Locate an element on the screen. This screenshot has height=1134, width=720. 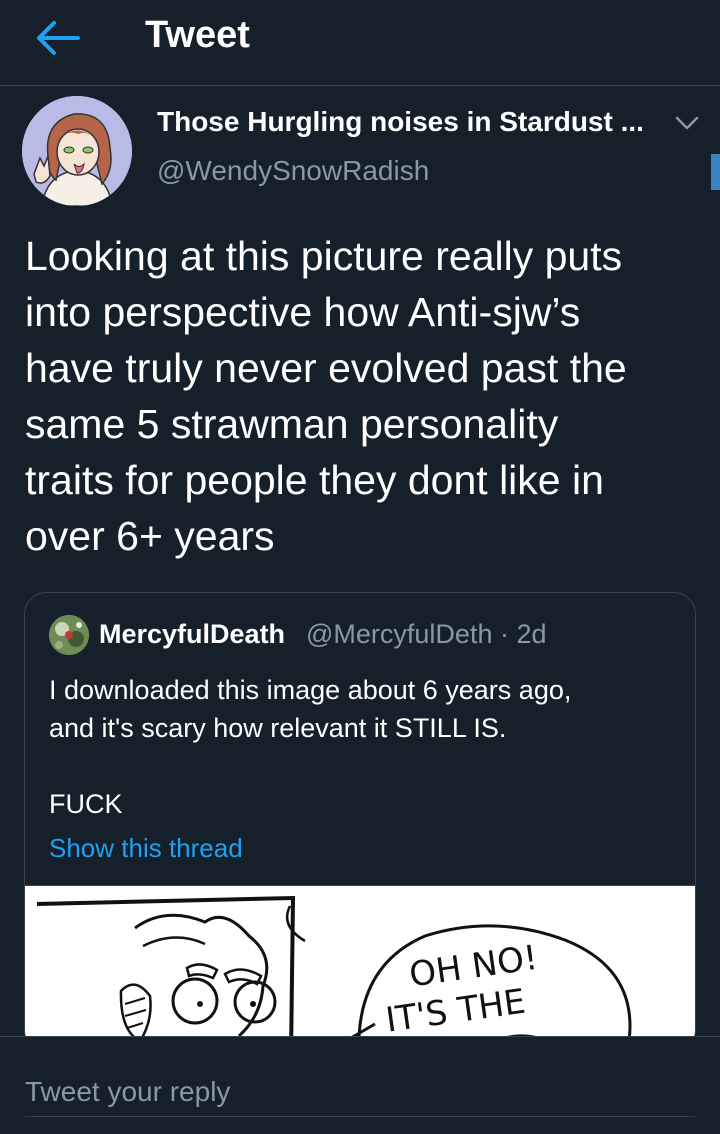
tweet-text-line: traits for people they dont like in is located at coordinates (314, 480).